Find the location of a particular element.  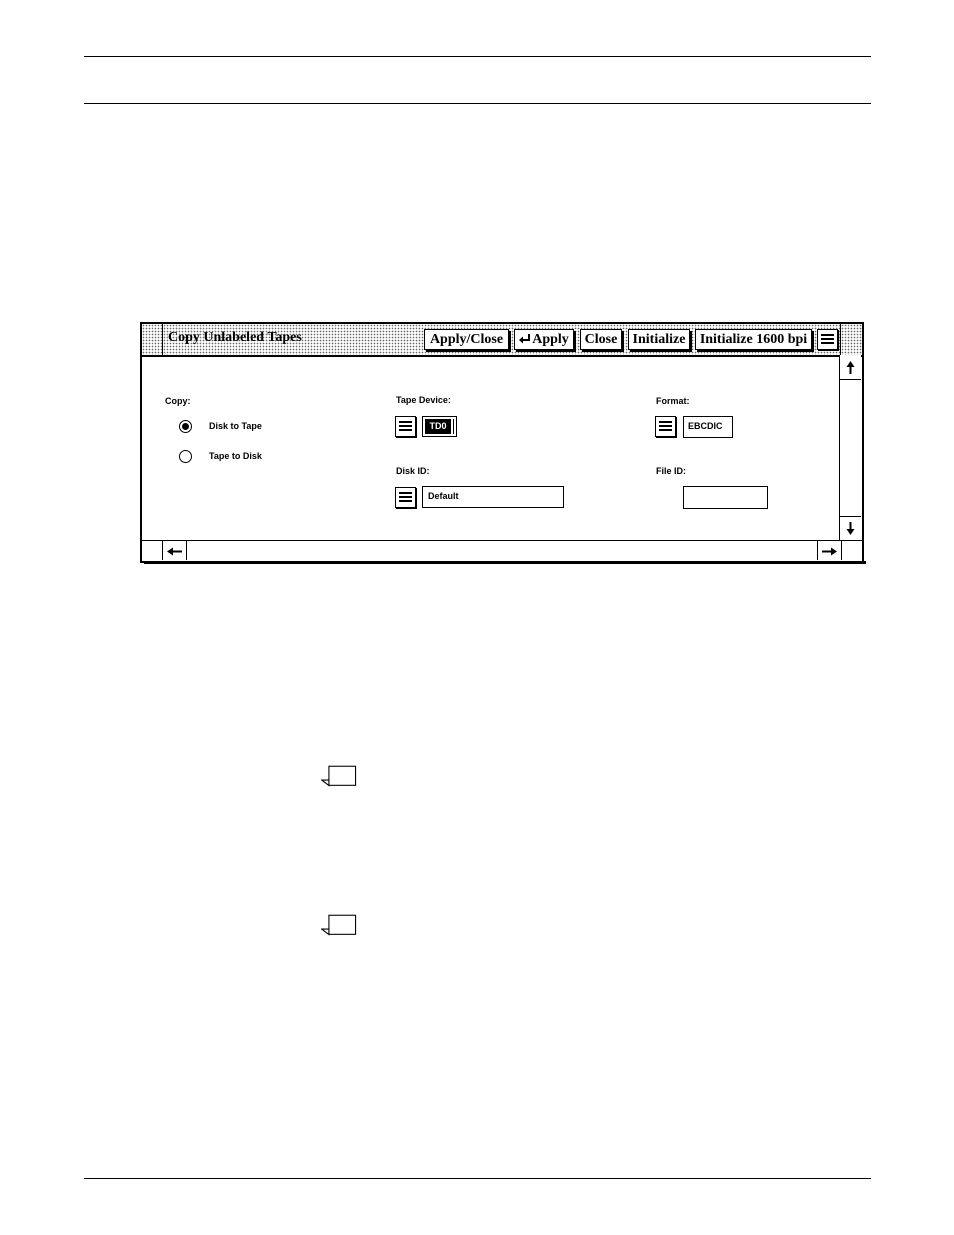

scroll-left-icon is located at coordinates (174, 551).